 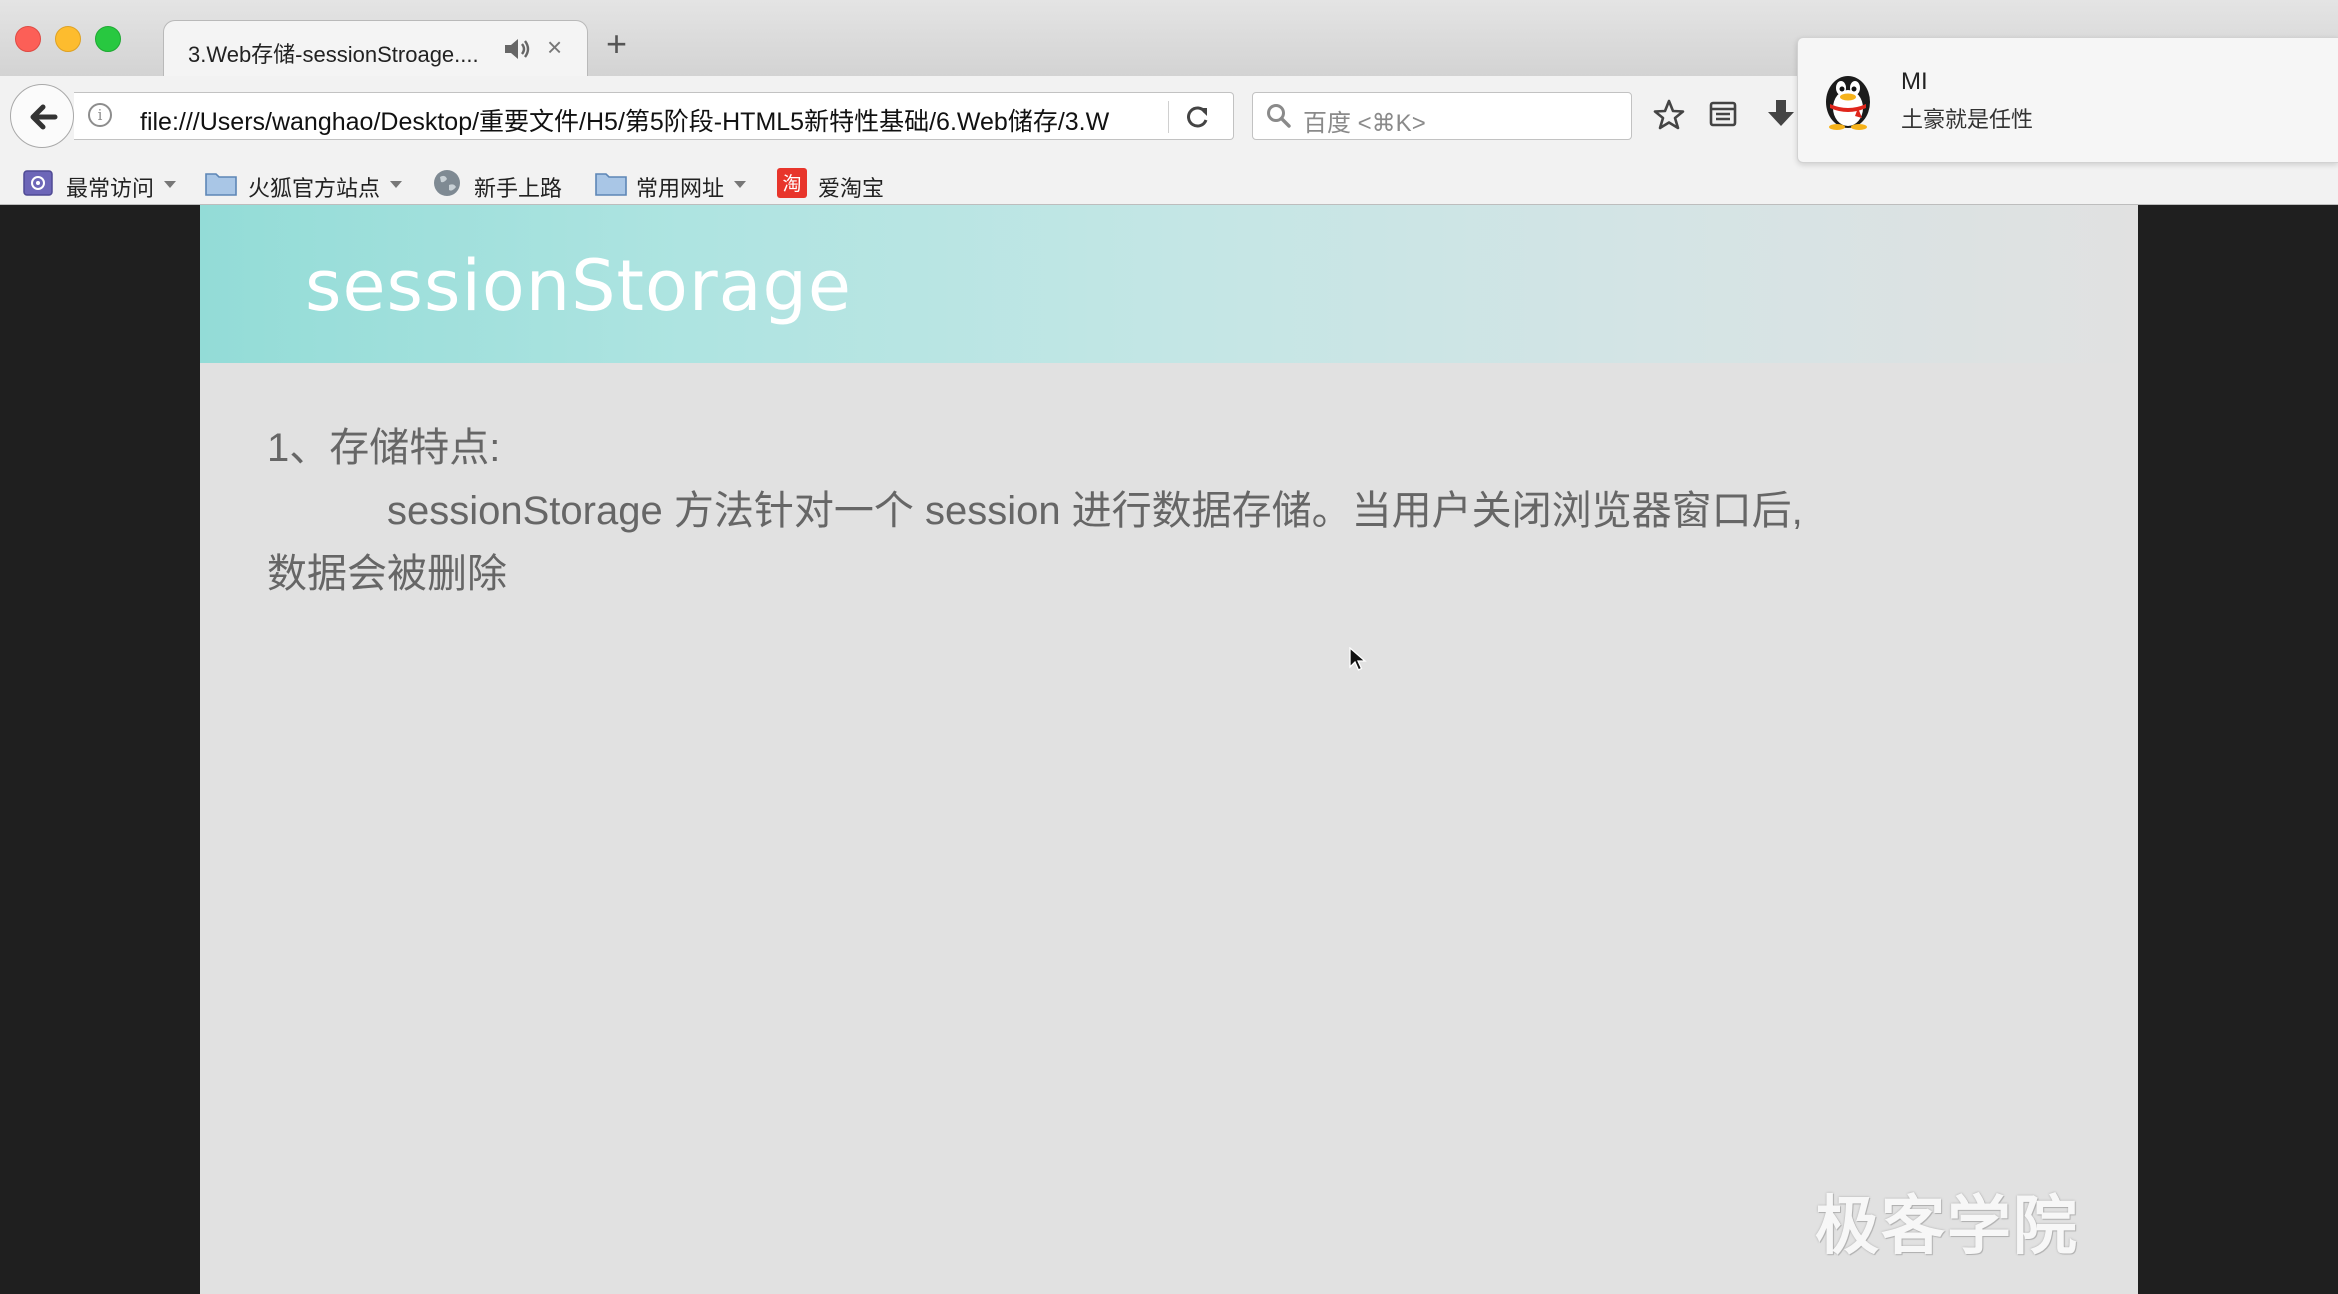 What do you see at coordinates (1781, 116) in the screenshot?
I see `download-icon` at bounding box center [1781, 116].